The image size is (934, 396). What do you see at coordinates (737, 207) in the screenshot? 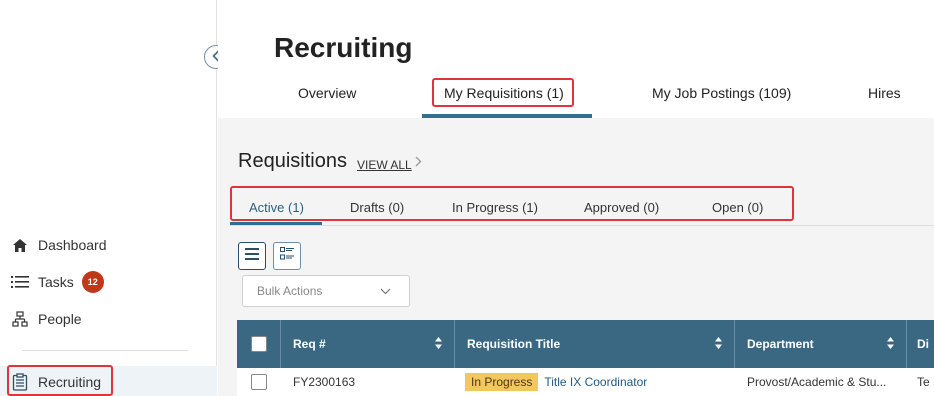
I see `subtab-open: Open (0)` at bounding box center [737, 207].